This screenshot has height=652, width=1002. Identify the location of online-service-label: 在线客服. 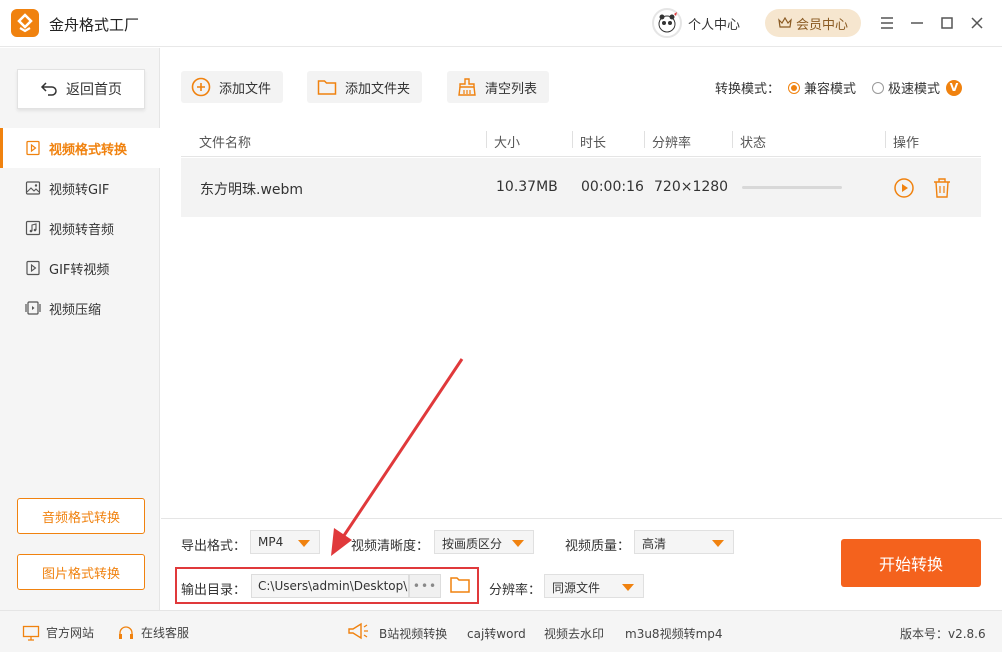
(165, 633).